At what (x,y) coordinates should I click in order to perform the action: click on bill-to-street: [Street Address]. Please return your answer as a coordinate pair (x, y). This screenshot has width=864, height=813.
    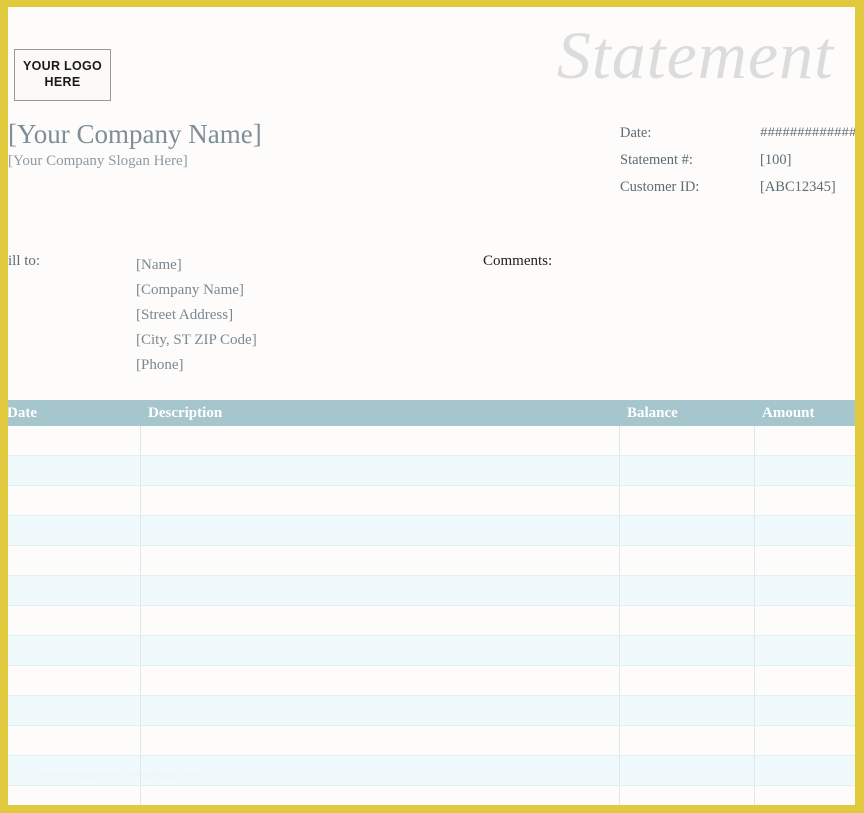
    Looking at the image, I should click on (196, 315).